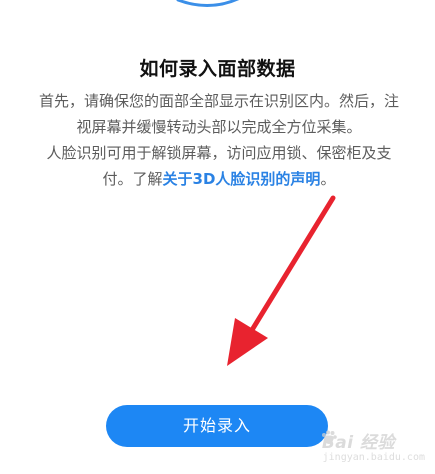 The width and height of the screenshot is (435, 474). What do you see at coordinates (373, 457) in the screenshot?
I see `watermark-url: jingyan.baidu.com` at bounding box center [373, 457].